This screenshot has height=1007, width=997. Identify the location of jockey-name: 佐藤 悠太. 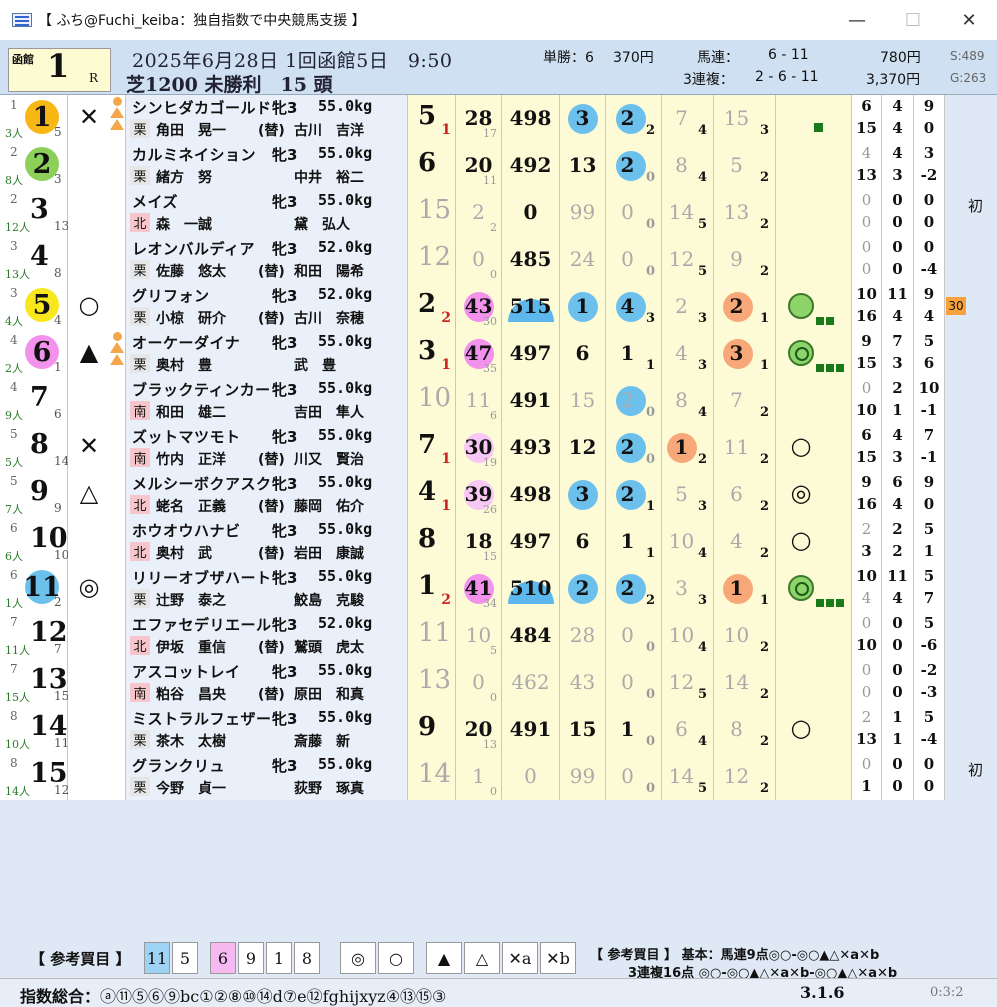
(191, 272).